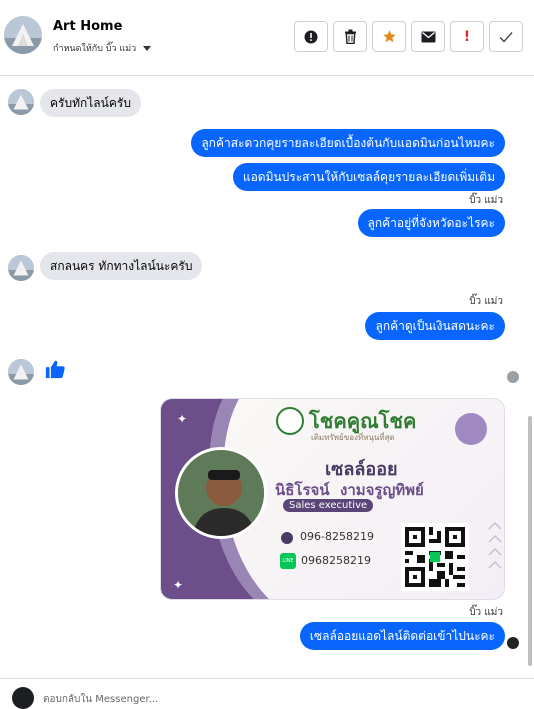 The height and width of the screenshot is (709, 534). What do you see at coordinates (435, 557) in the screenshot?
I see `qr-code` at bounding box center [435, 557].